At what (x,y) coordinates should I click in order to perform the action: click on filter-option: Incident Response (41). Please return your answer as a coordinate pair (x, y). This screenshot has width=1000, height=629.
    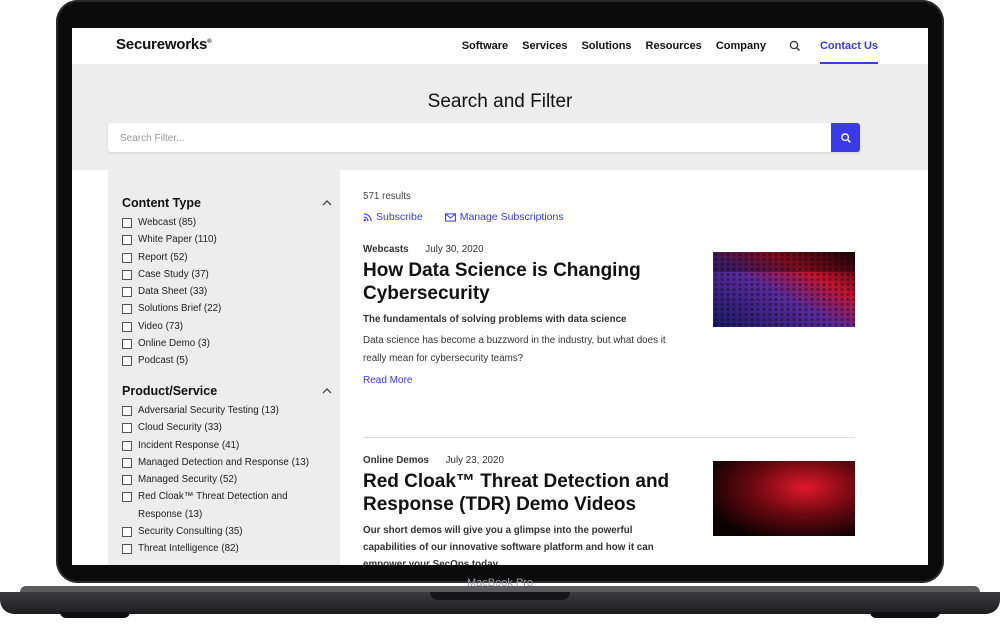
    Looking at the image, I should click on (227, 445).